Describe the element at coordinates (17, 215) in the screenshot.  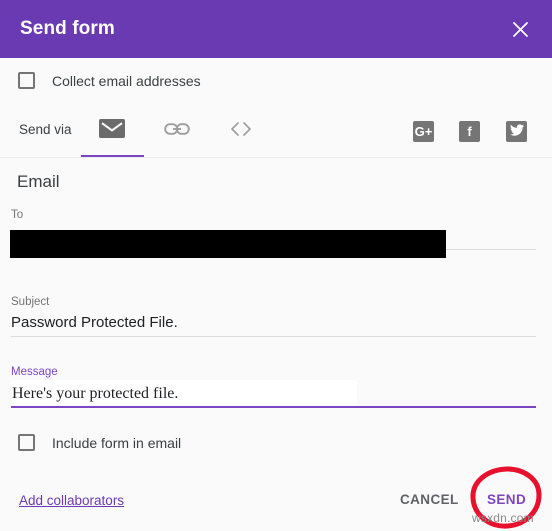
I see `to-field-label: To` at that location.